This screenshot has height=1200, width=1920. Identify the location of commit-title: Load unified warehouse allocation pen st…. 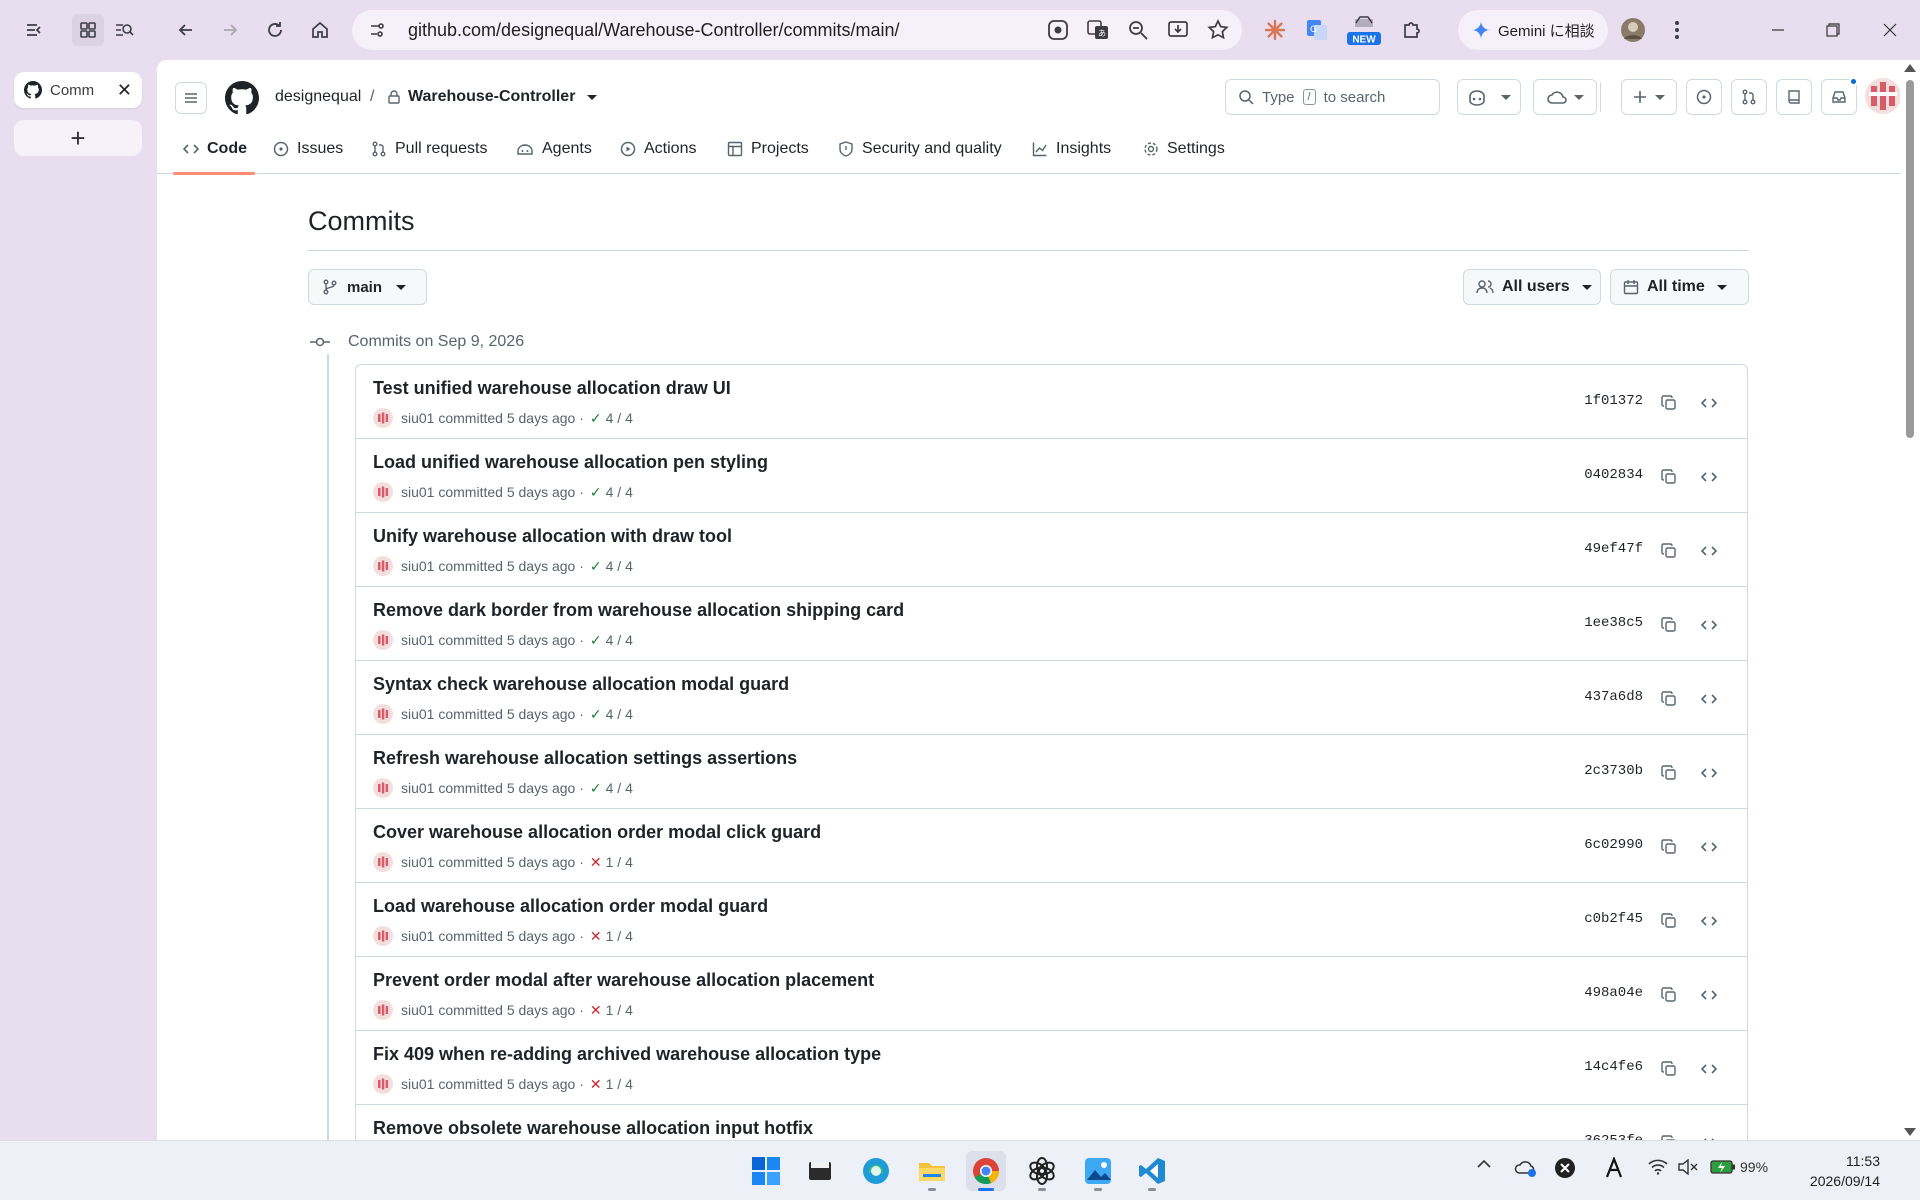
(570, 462).